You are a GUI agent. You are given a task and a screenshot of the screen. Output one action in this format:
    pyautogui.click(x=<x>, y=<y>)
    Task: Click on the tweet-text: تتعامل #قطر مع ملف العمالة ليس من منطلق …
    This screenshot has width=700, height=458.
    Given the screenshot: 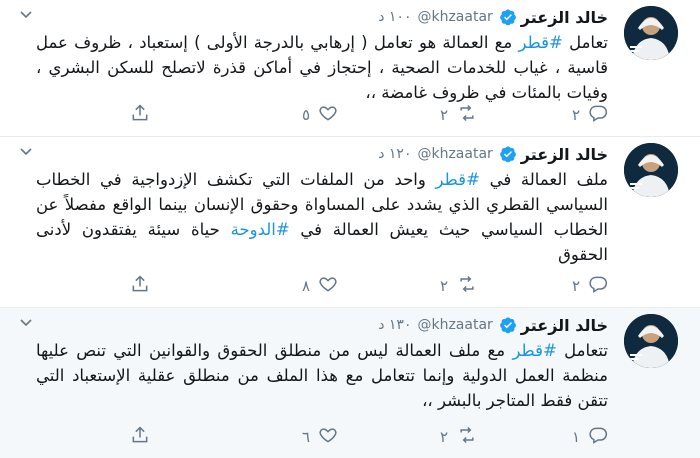 What is the action you would take?
    pyautogui.click(x=313, y=375)
    